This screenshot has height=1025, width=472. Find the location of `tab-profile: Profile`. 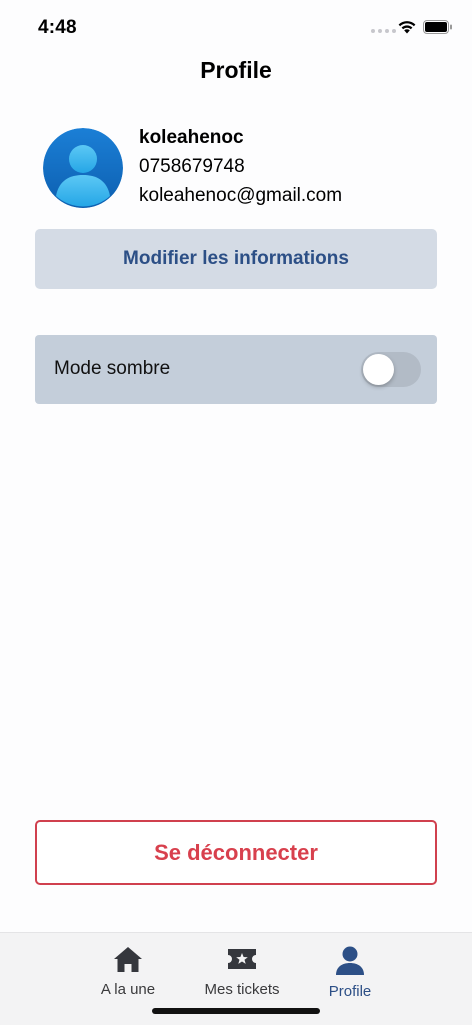

tab-profile: Profile is located at coordinates (350, 968).